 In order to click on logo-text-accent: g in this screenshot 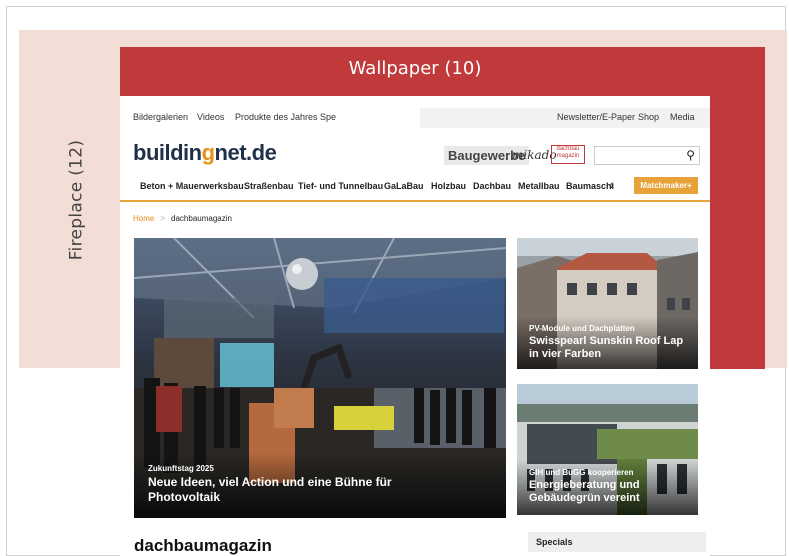, I will do `click(208, 152)`.